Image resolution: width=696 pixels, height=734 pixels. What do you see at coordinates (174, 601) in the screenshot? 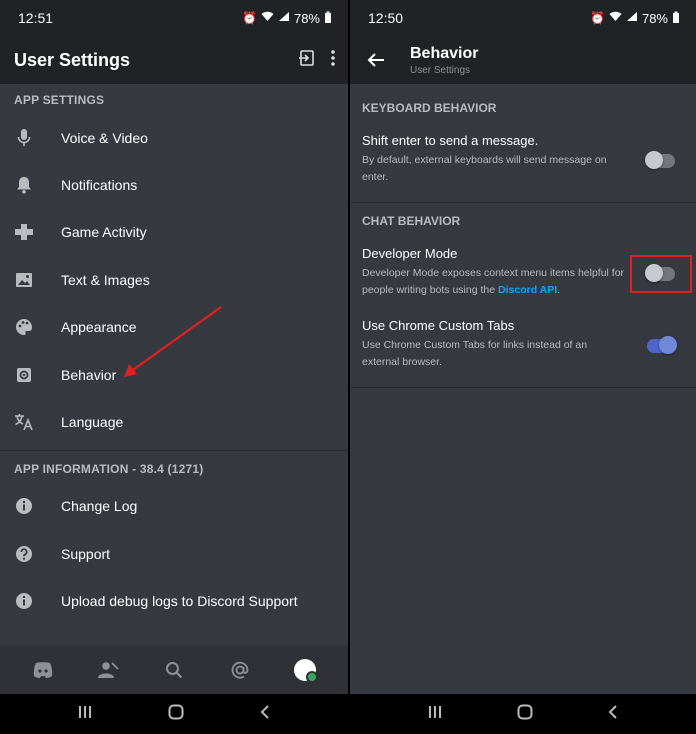
I see `menu-item-upload-debug-logs: Upload debug logs to Discord Support` at bounding box center [174, 601].